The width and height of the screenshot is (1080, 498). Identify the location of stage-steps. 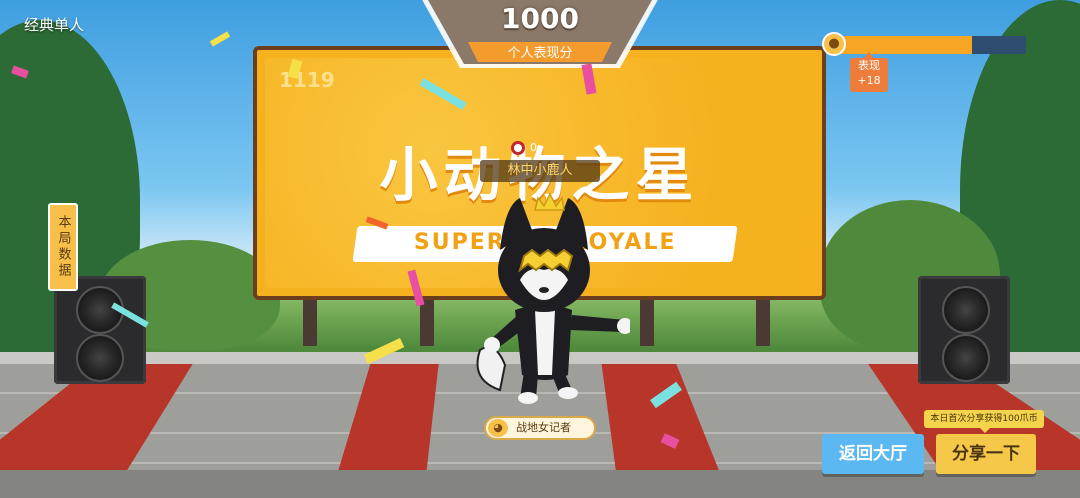
(540, 484).